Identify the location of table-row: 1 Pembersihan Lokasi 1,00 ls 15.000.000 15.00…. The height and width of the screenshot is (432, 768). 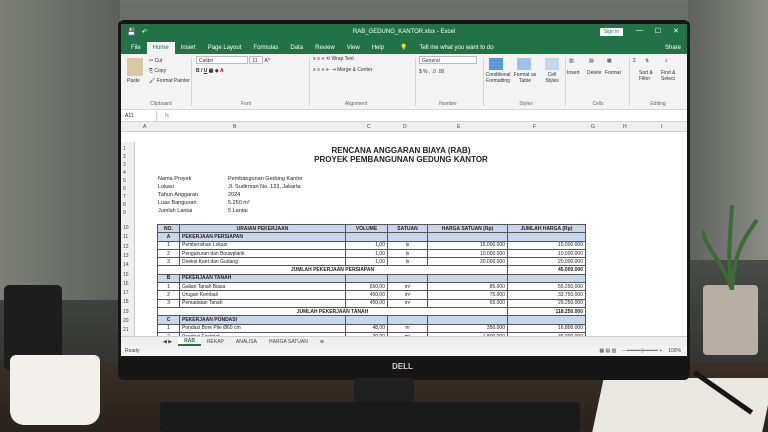
(371, 245).